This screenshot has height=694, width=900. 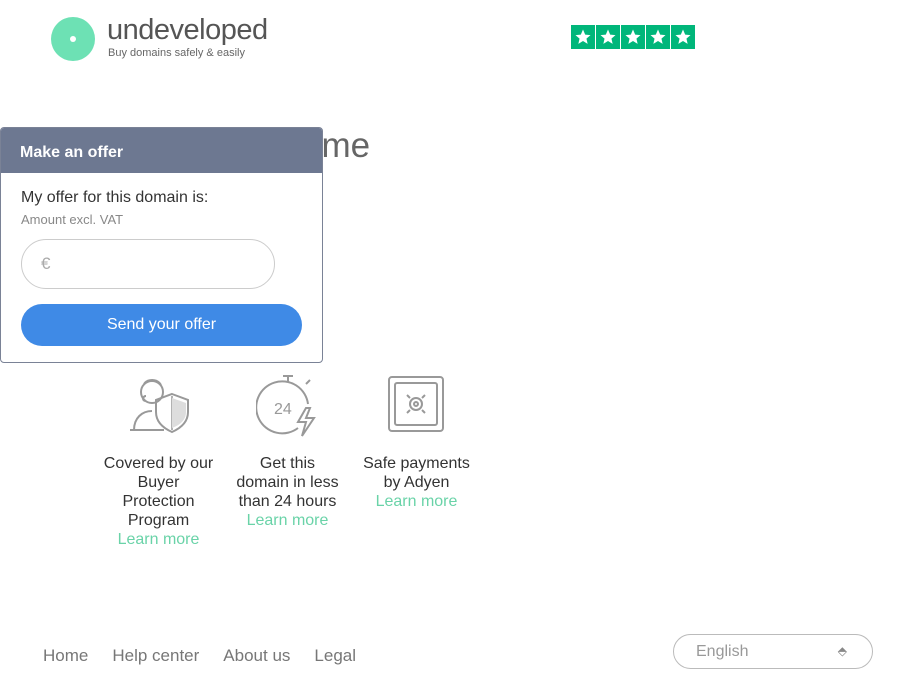 I want to click on stopwatch-24-icon: 24, so click(x=288, y=405).